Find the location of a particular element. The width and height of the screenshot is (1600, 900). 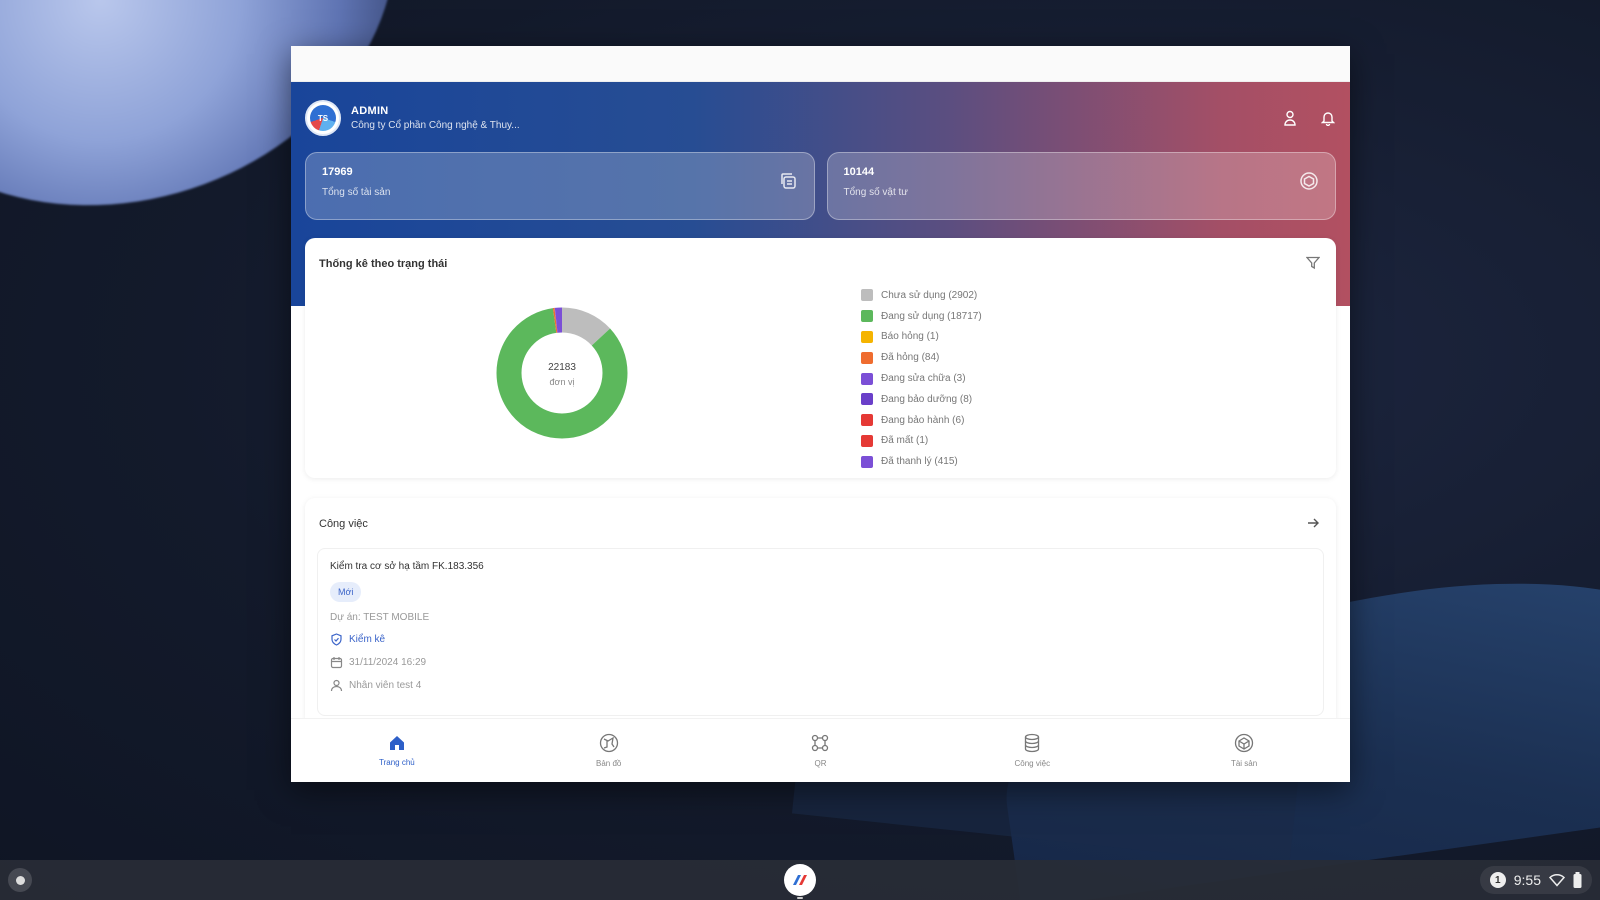

window-titlebar is located at coordinates (820, 64).